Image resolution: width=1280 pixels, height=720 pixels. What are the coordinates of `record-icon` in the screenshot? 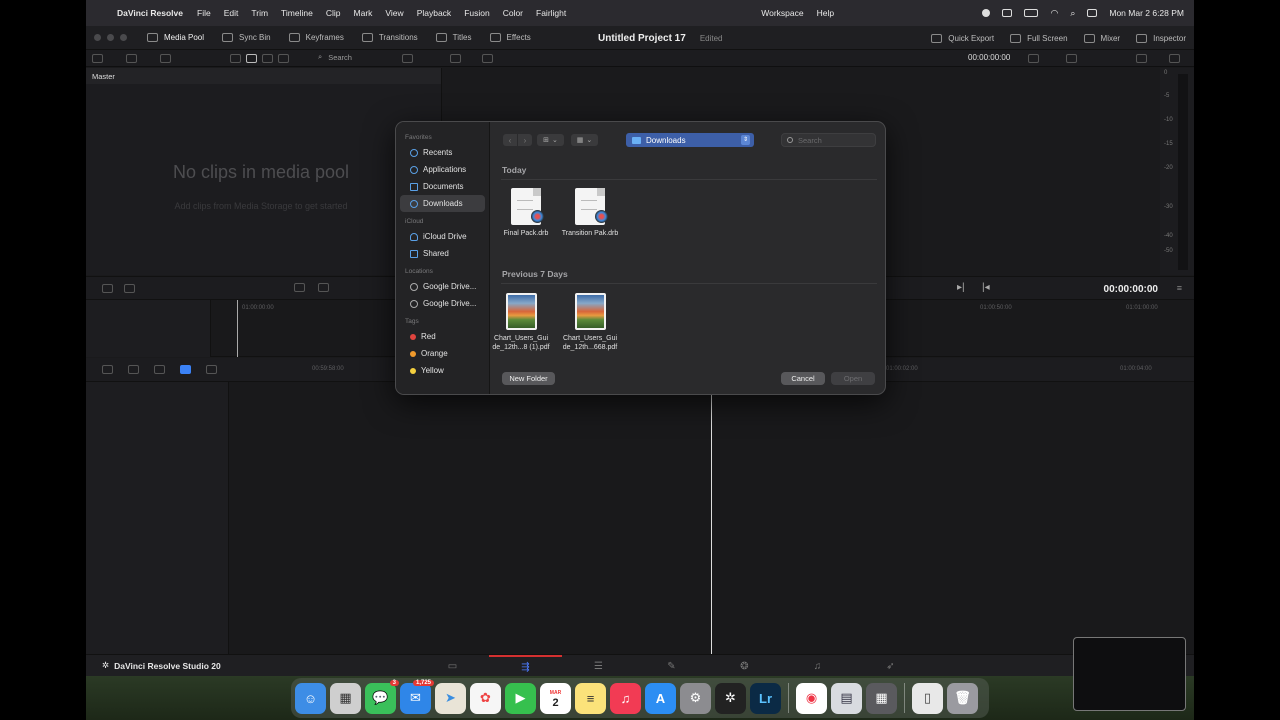 It's located at (986, 13).